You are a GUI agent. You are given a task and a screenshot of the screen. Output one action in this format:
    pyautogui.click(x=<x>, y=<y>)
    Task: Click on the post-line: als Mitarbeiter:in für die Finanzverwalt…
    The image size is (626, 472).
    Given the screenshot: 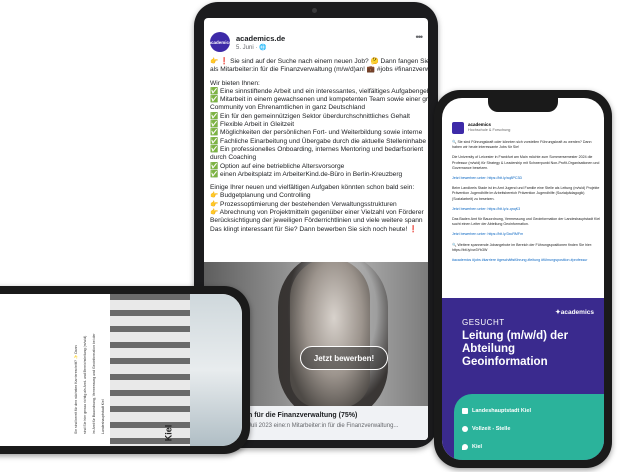 What is the action you would take?
    pyautogui.click(x=319, y=70)
    